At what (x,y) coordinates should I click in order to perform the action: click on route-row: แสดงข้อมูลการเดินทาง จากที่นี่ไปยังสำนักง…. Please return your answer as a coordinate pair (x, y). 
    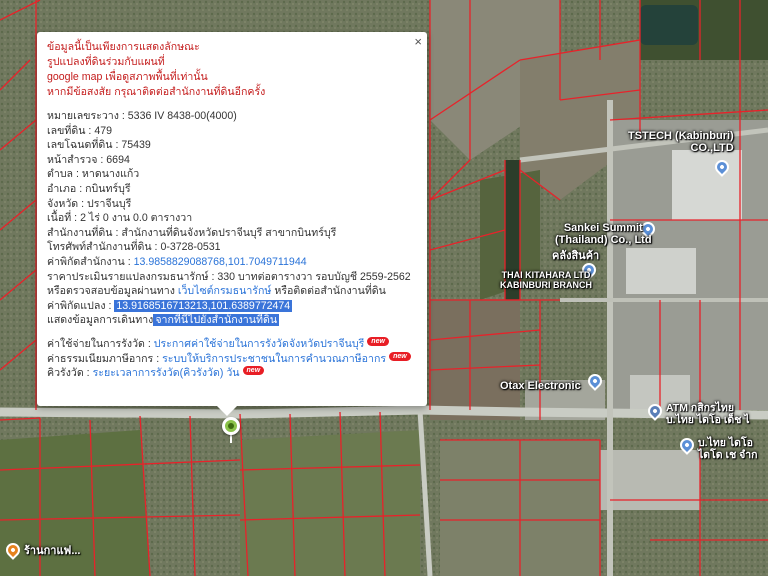
    Looking at the image, I should click on (163, 320).